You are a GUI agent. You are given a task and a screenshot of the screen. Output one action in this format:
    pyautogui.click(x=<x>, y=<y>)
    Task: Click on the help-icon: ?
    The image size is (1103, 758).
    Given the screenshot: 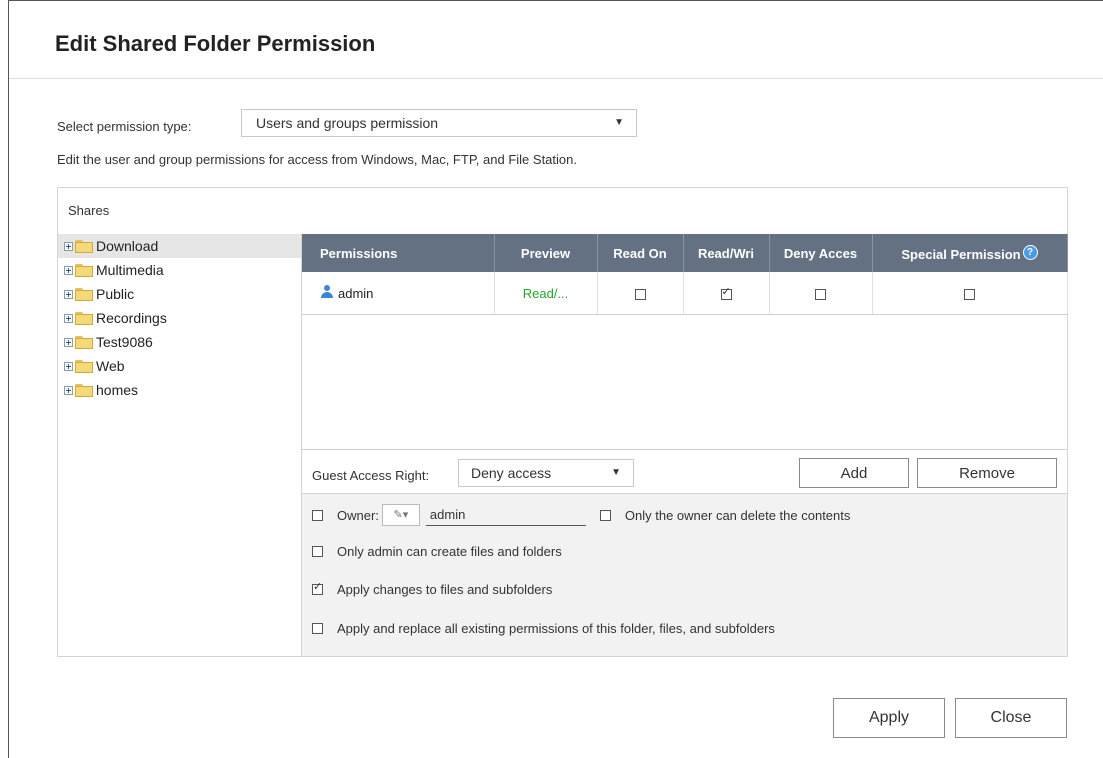 What is the action you would take?
    pyautogui.click(x=1030, y=252)
    